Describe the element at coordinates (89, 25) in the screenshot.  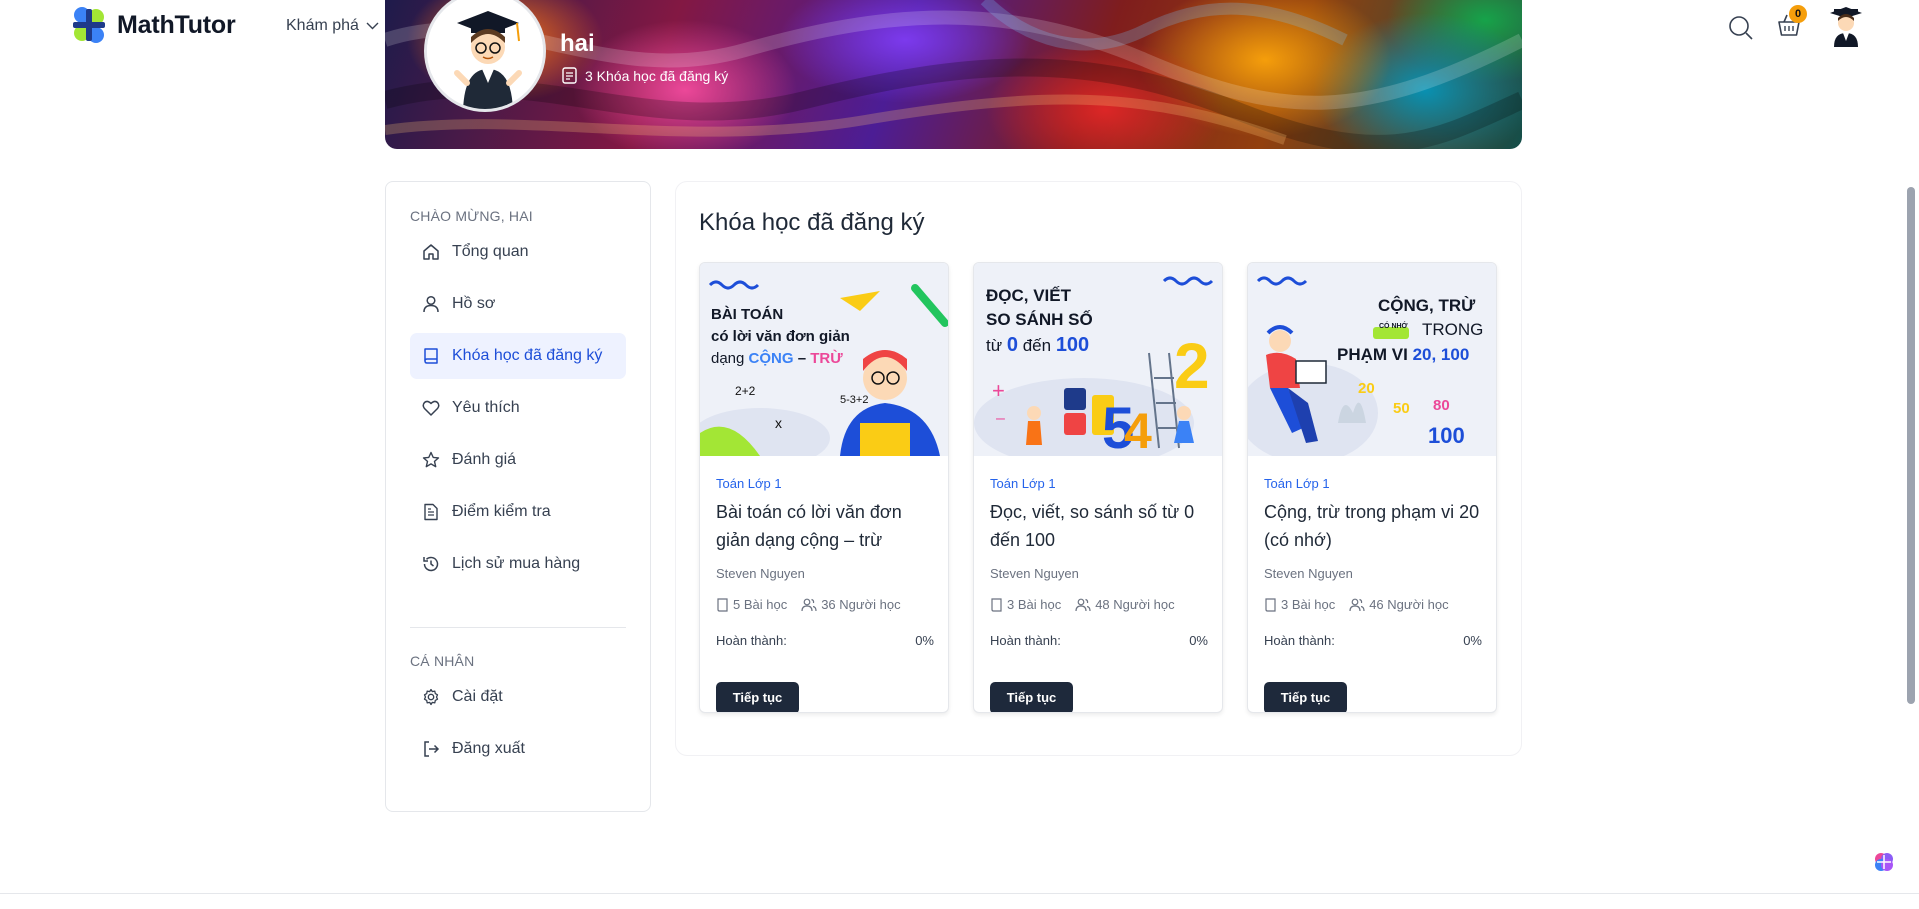
I see `logo-icon` at that location.